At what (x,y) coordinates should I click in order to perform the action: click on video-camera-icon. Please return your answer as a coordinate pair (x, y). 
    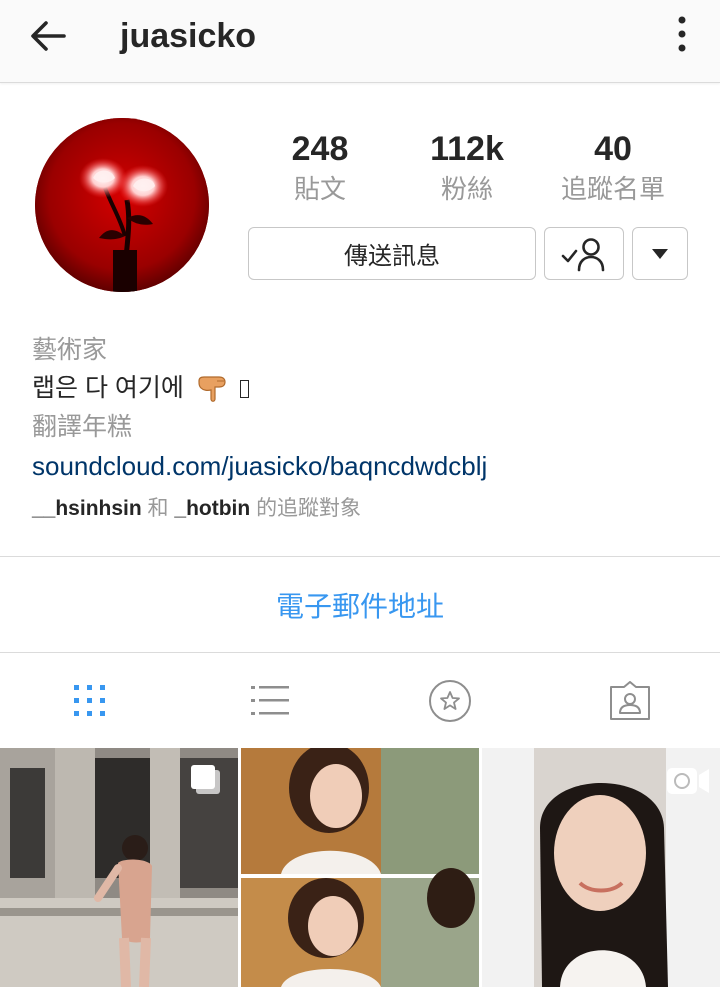
    Looking at the image, I should click on (688, 781).